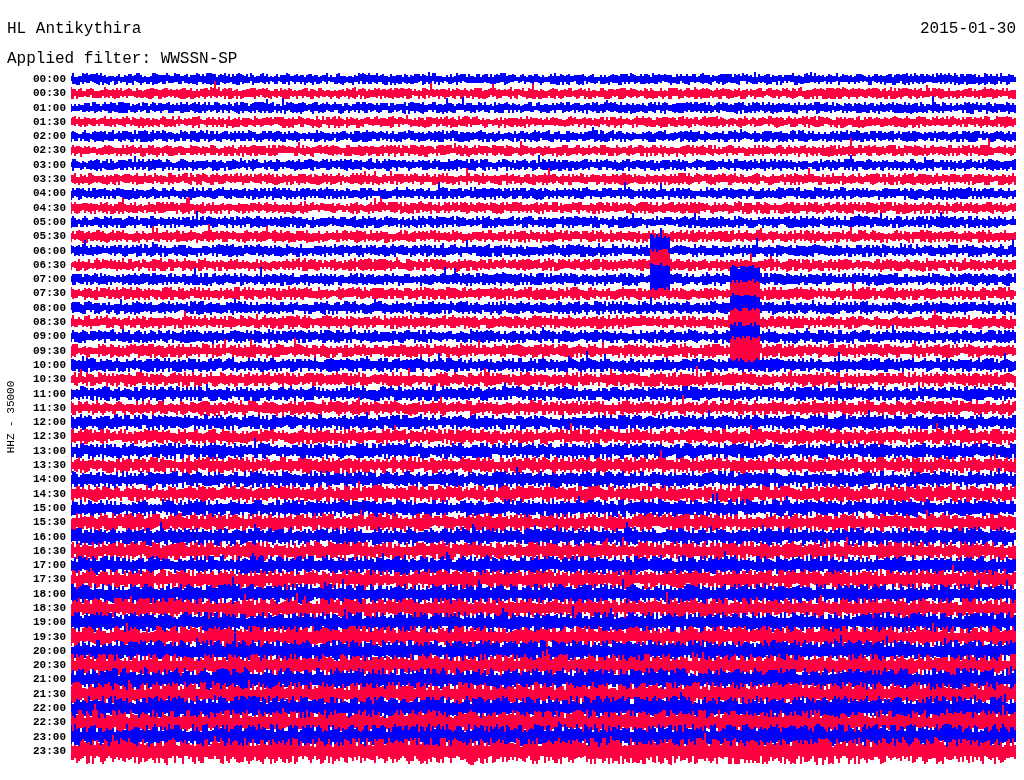 The height and width of the screenshot is (780, 1024). I want to click on date-label: 2015-01-30, so click(968, 30).